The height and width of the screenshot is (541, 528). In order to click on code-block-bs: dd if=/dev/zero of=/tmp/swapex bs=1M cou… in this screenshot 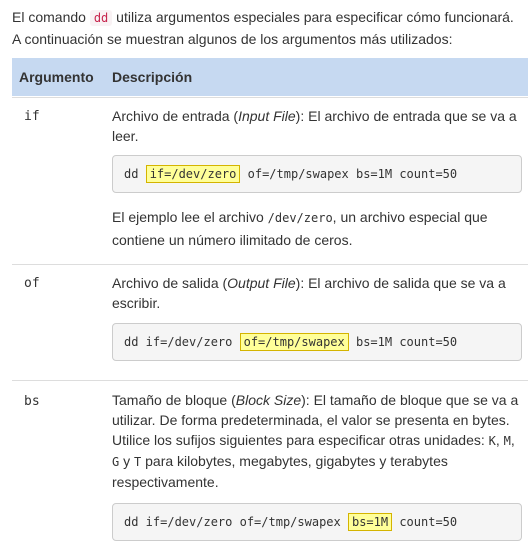, I will do `click(317, 522)`.